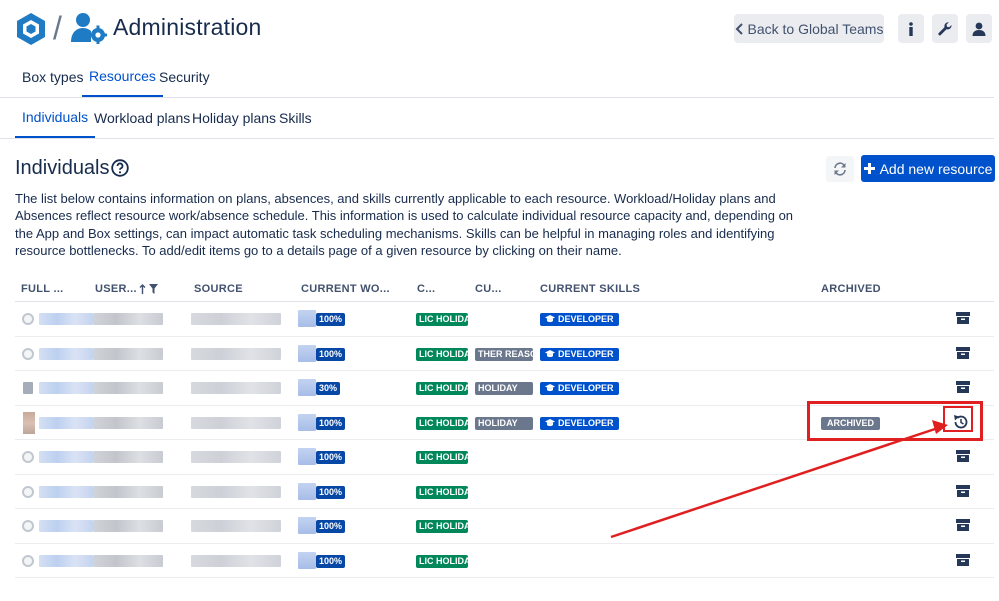  What do you see at coordinates (936, 168) in the screenshot?
I see `add-button-label: Add new resource` at bounding box center [936, 168].